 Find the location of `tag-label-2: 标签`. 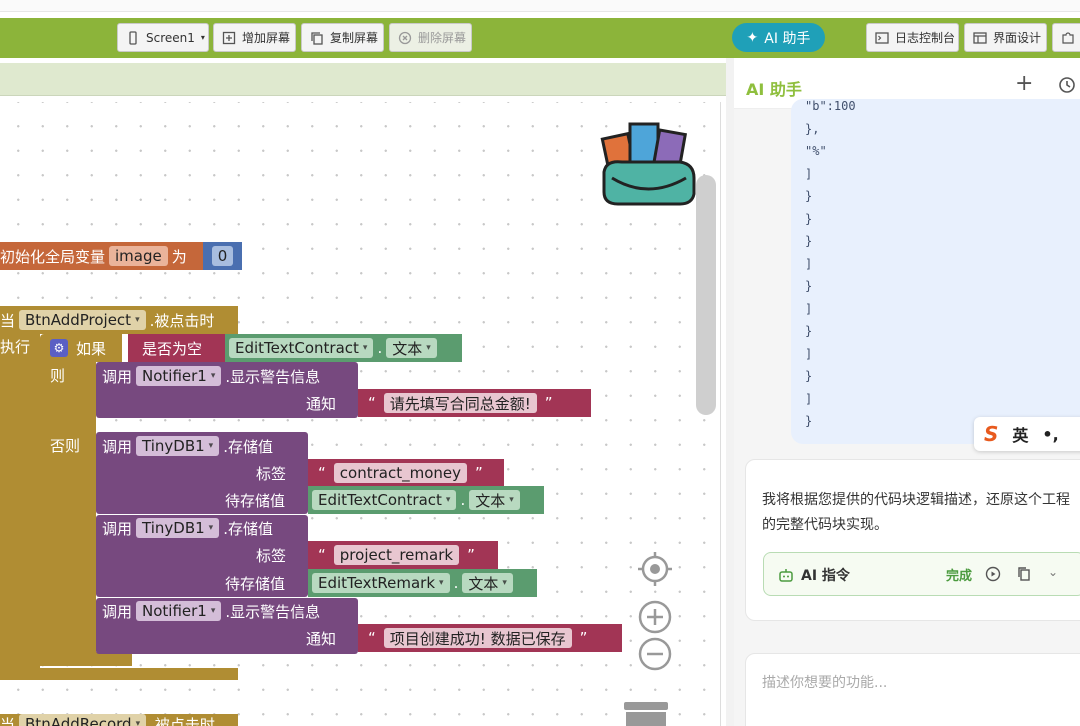

tag-label-2: 标签 is located at coordinates (271, 555).